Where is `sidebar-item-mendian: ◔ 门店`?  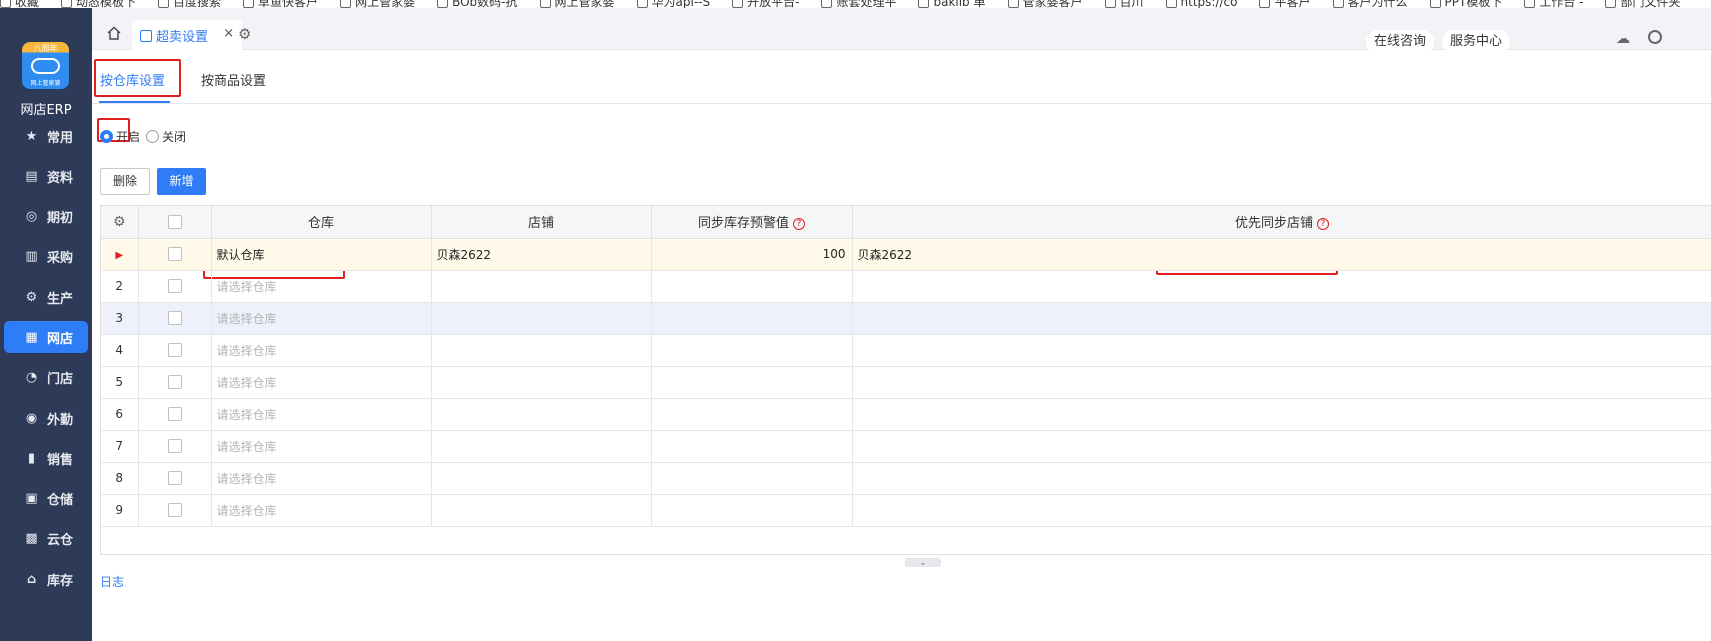
sidebar-item-mendian: ◔ 门店 is located at coordinates (46, 378).